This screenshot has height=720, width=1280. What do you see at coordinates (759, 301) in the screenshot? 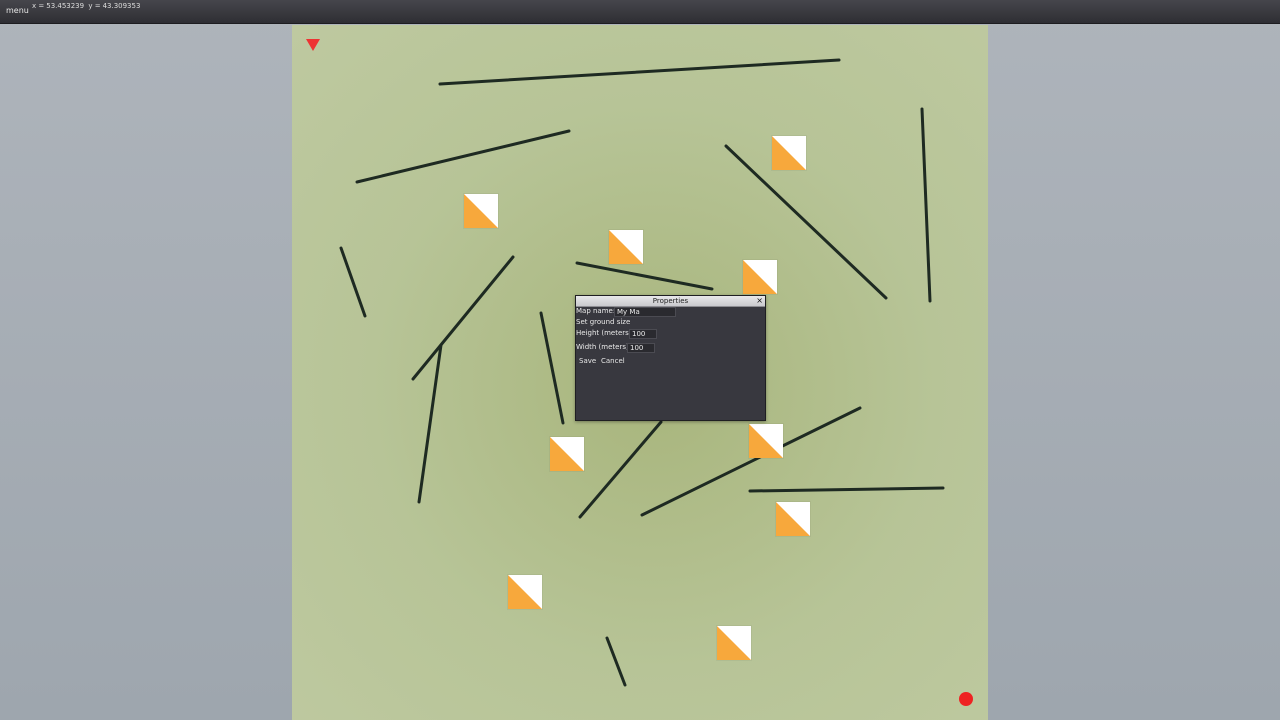
I see `close-icon: ×` at bounding box center [759, 301].